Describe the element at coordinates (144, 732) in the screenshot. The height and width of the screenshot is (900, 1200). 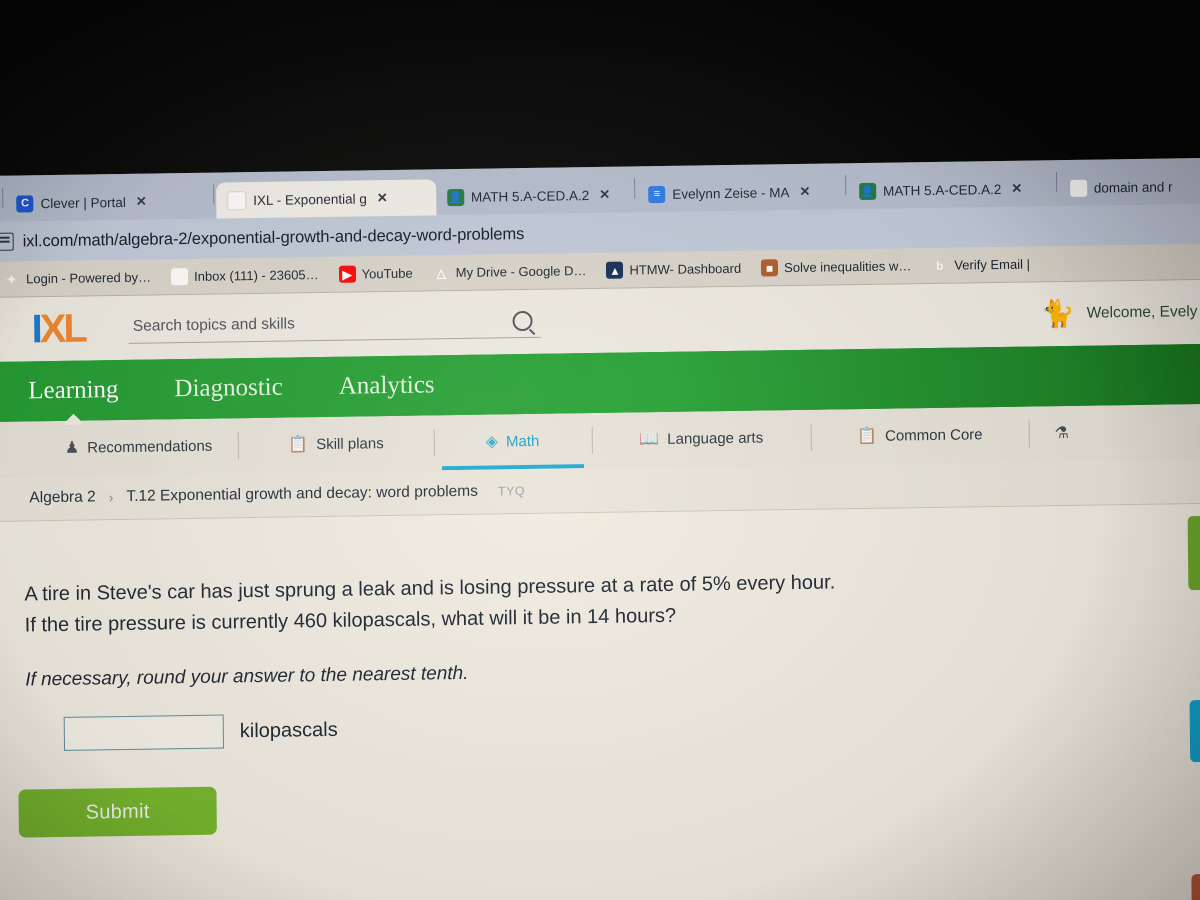
I see `answer-input` at that location.